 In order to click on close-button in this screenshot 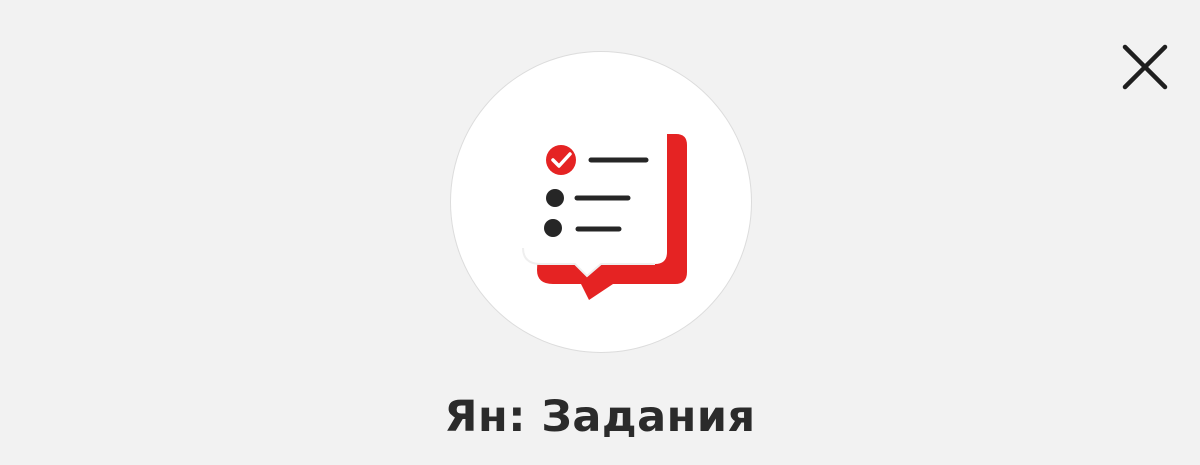, I will do `click(1145, 67)`.